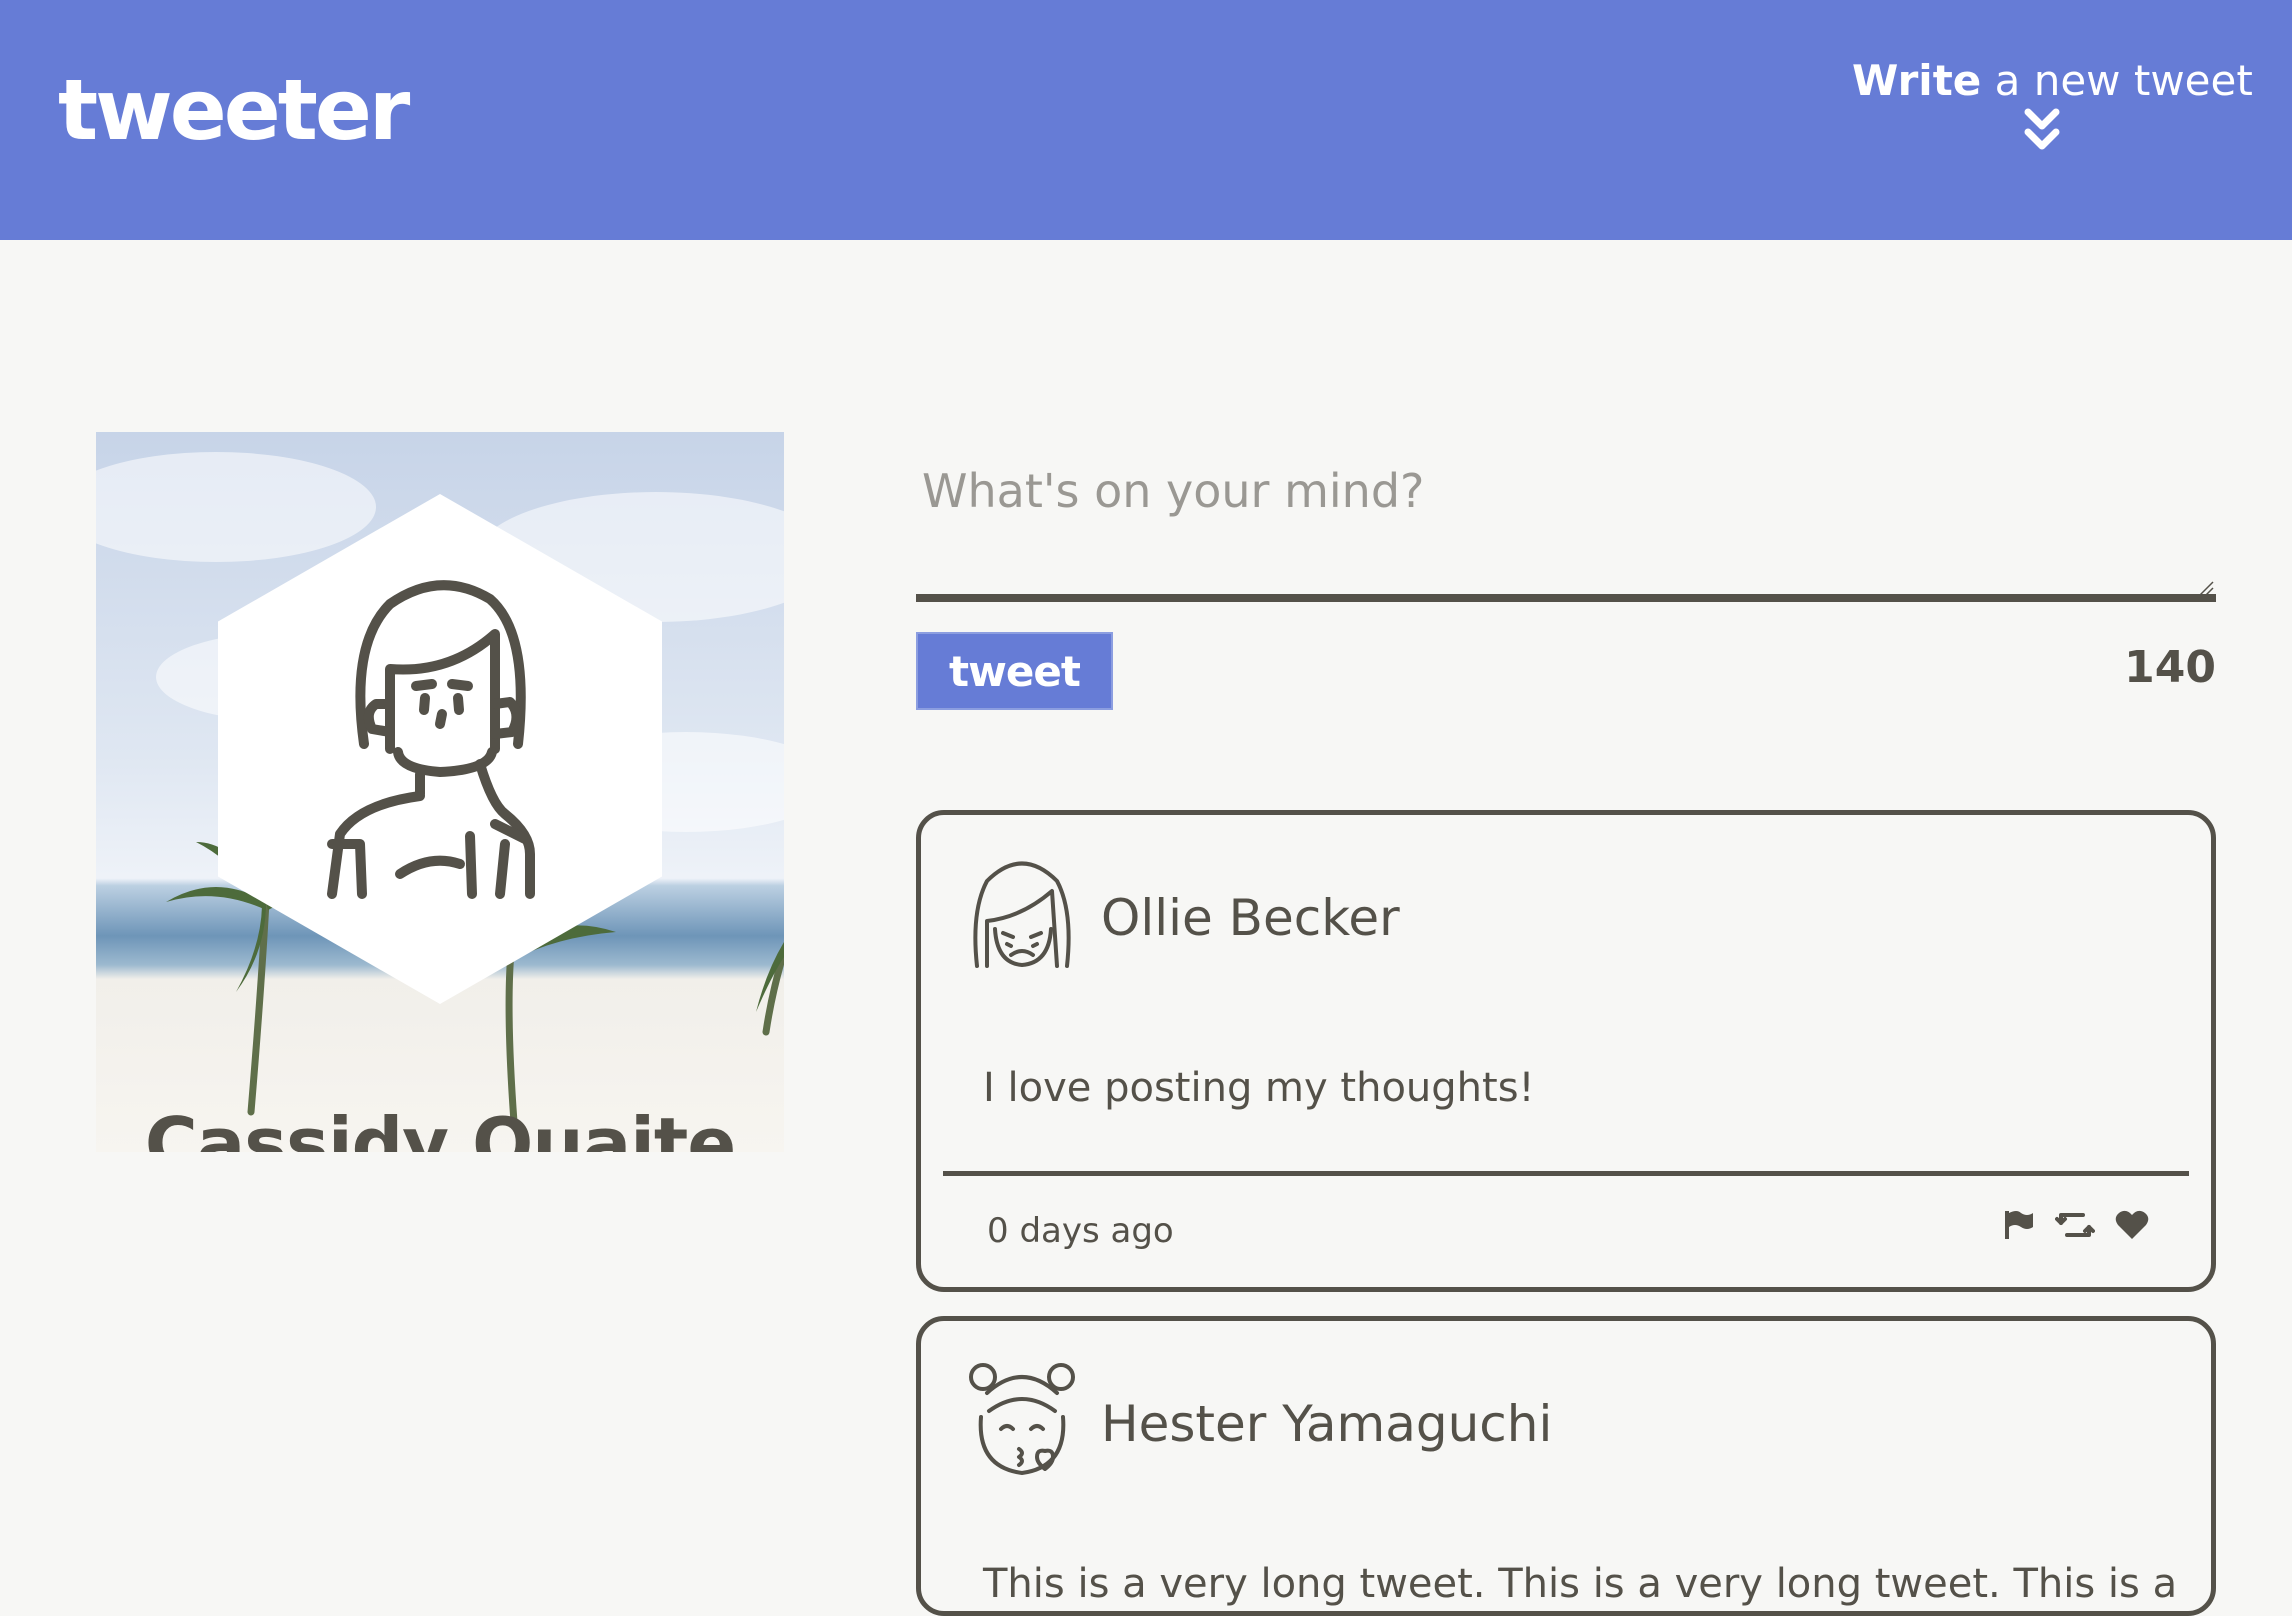 Image resolution: width=2292 pixels, height=1616 pixels. I want to click on double-chevron-down-icon, so click(2042, 129).